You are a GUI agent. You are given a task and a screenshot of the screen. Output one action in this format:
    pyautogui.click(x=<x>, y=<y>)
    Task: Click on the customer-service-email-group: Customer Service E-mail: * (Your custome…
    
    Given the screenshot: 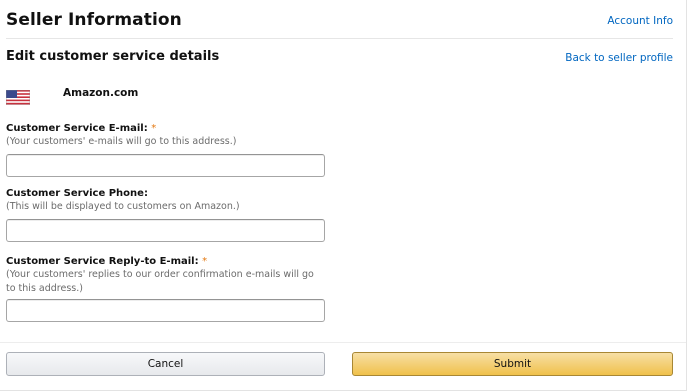 What is the action you would take?
    pyautogui.click(x=166, y=149)
    